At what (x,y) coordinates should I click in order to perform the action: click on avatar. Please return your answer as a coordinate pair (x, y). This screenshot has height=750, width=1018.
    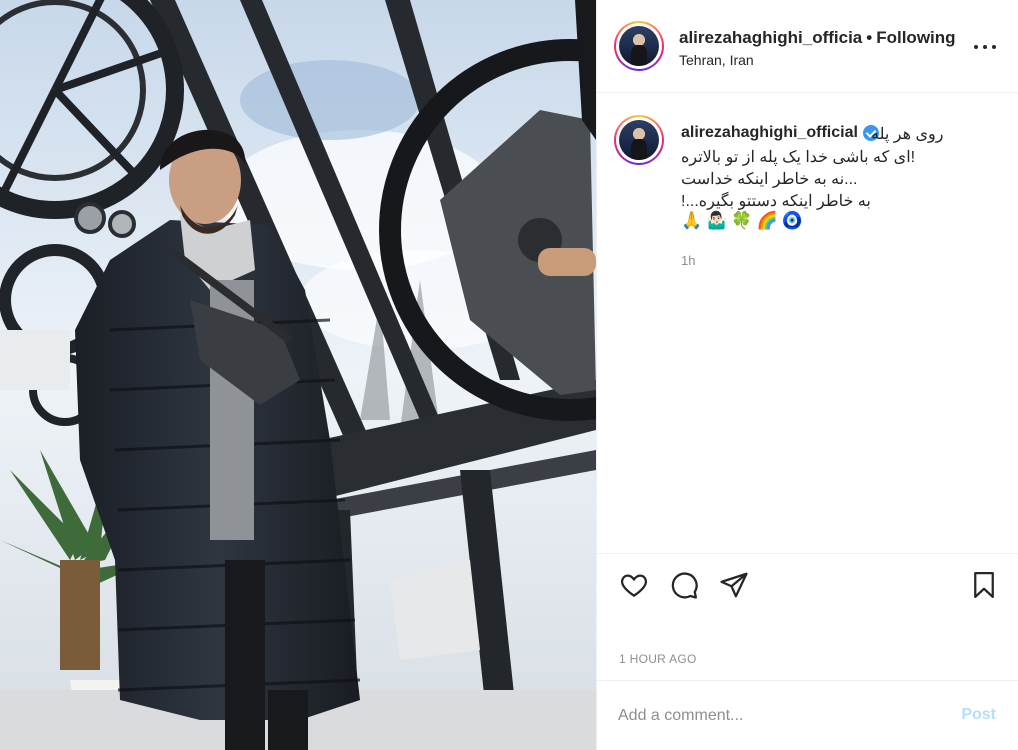
    Looking at the image, I should click on (639, 46).